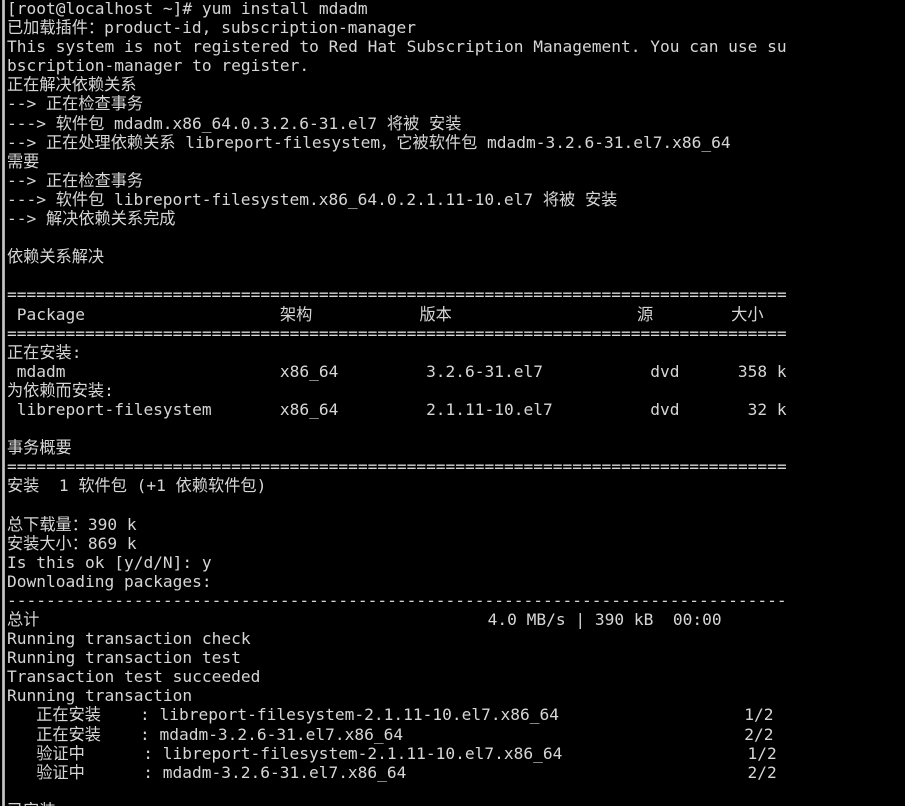 This screenshot has height=806, width=905. Describe the element at coordinates (100, 696) in the screenshot. I see `terminal-line: Running transaction` at that location.